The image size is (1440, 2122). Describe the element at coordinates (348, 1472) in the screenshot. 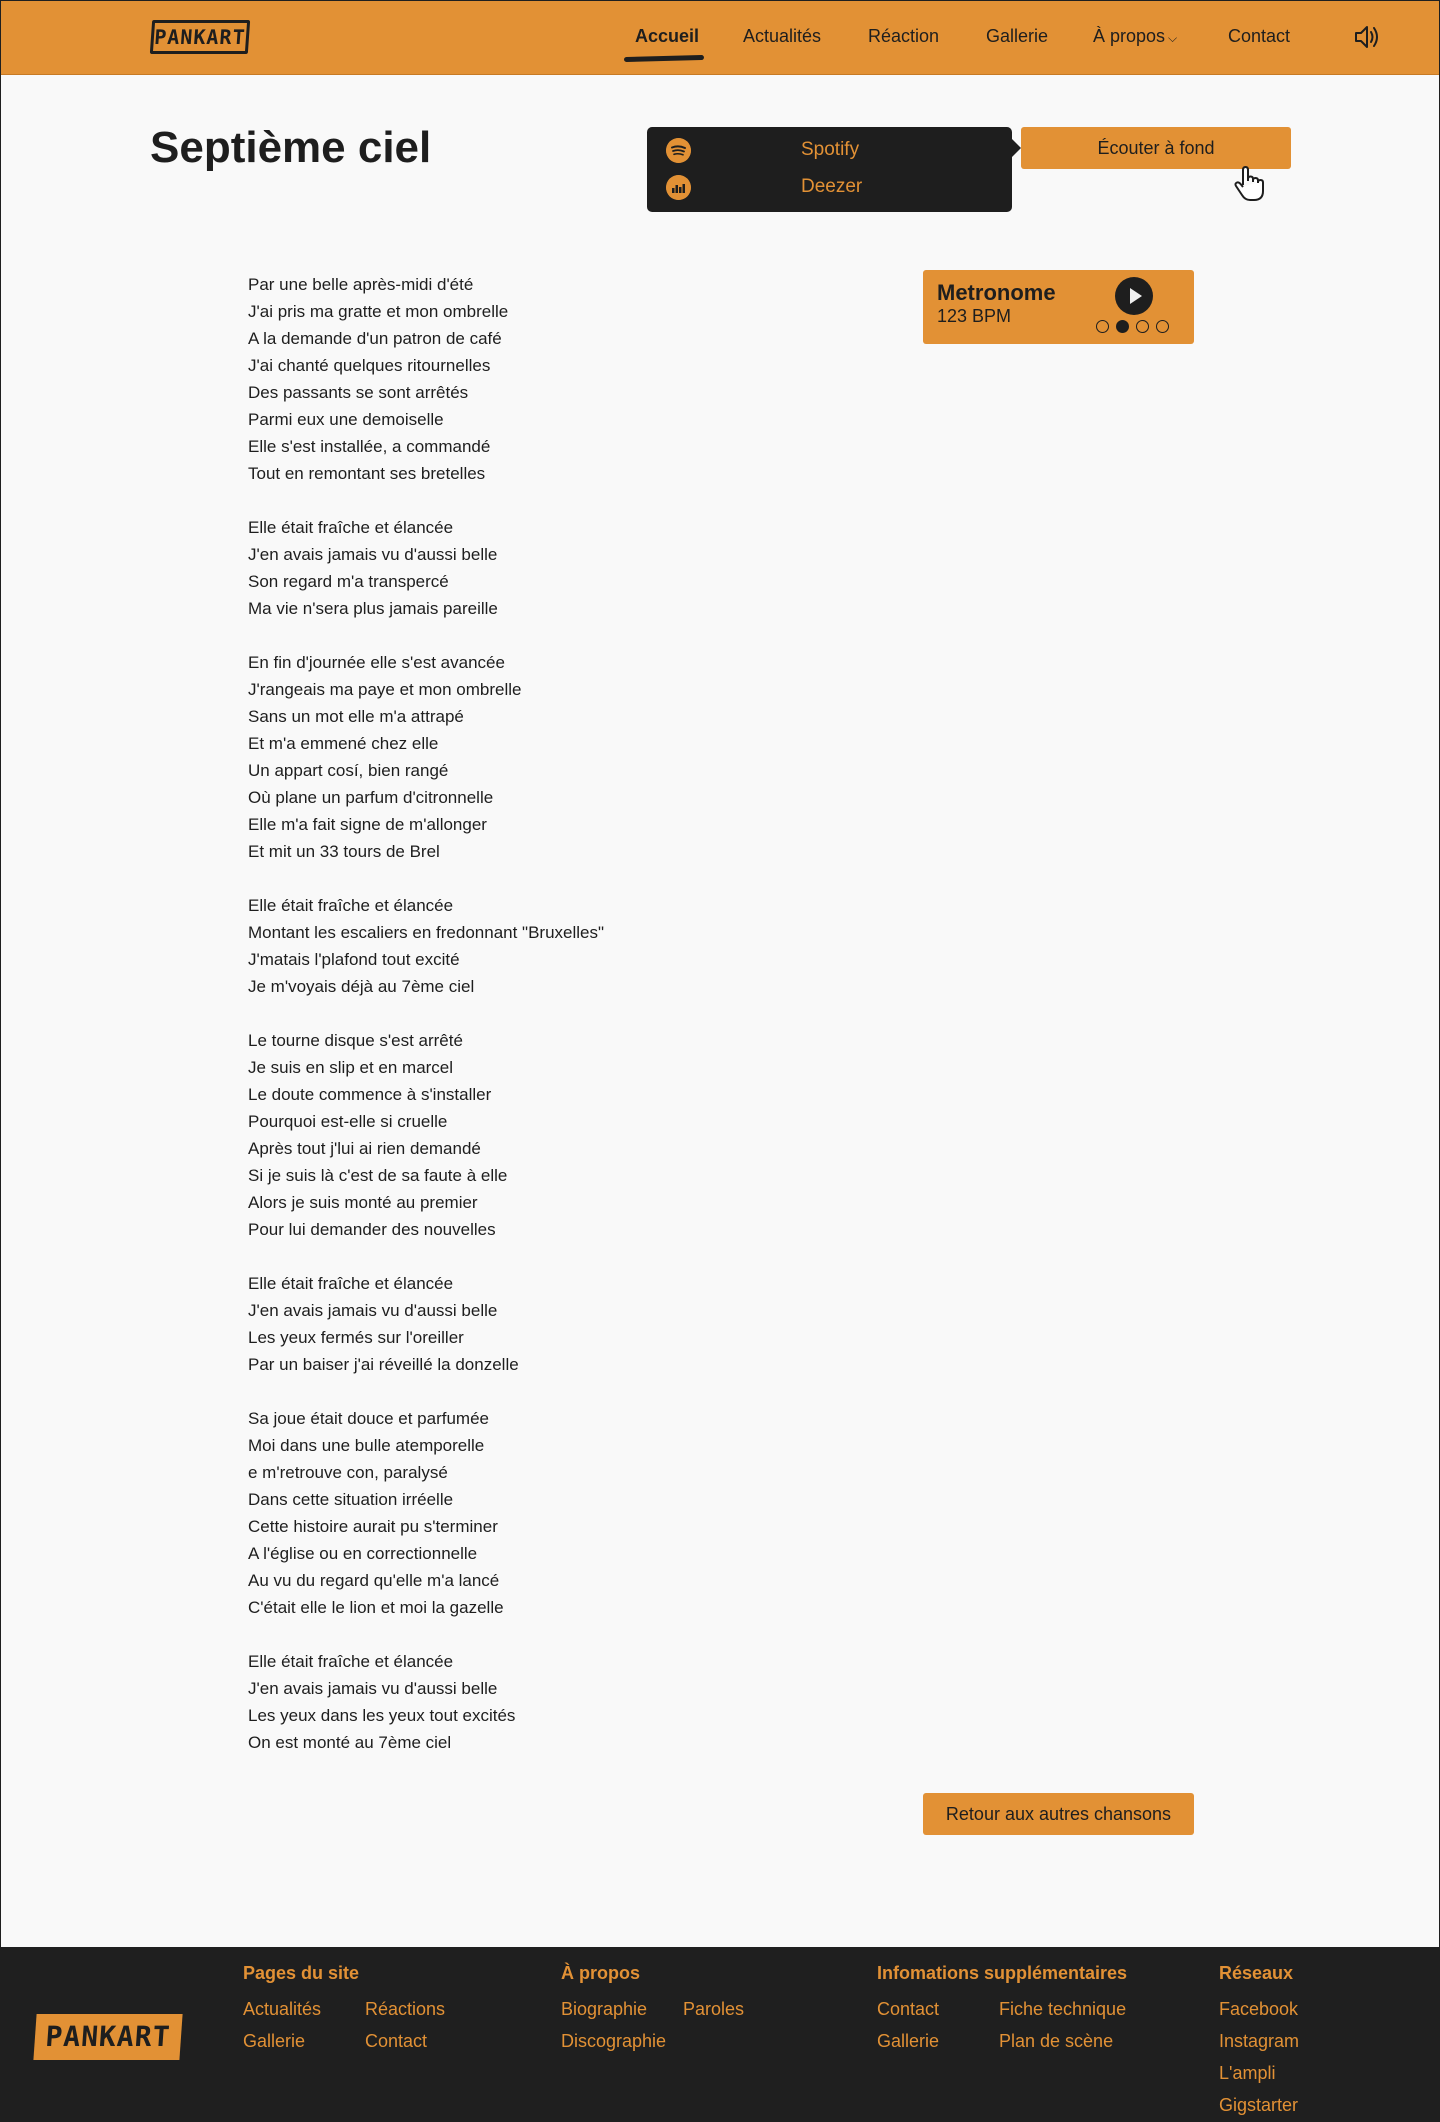

I see `lyrics-line: e m'retrouve con, paralysé` at that location.